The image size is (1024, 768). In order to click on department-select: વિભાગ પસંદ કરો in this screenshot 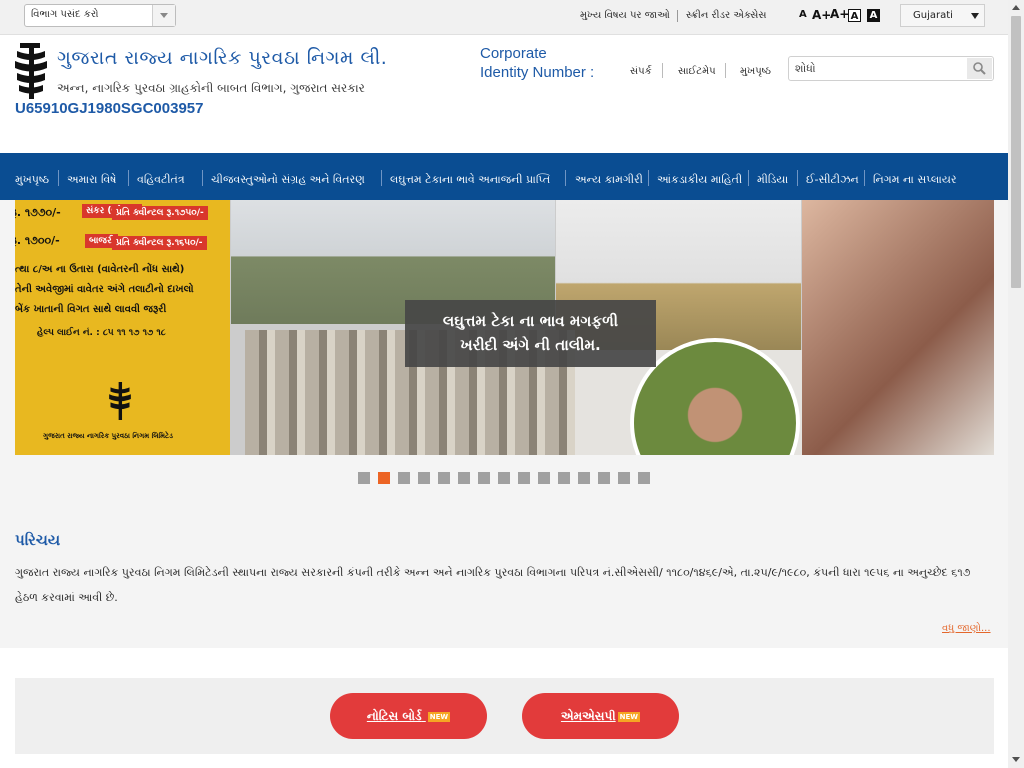, I will do `click(100, 15)`.